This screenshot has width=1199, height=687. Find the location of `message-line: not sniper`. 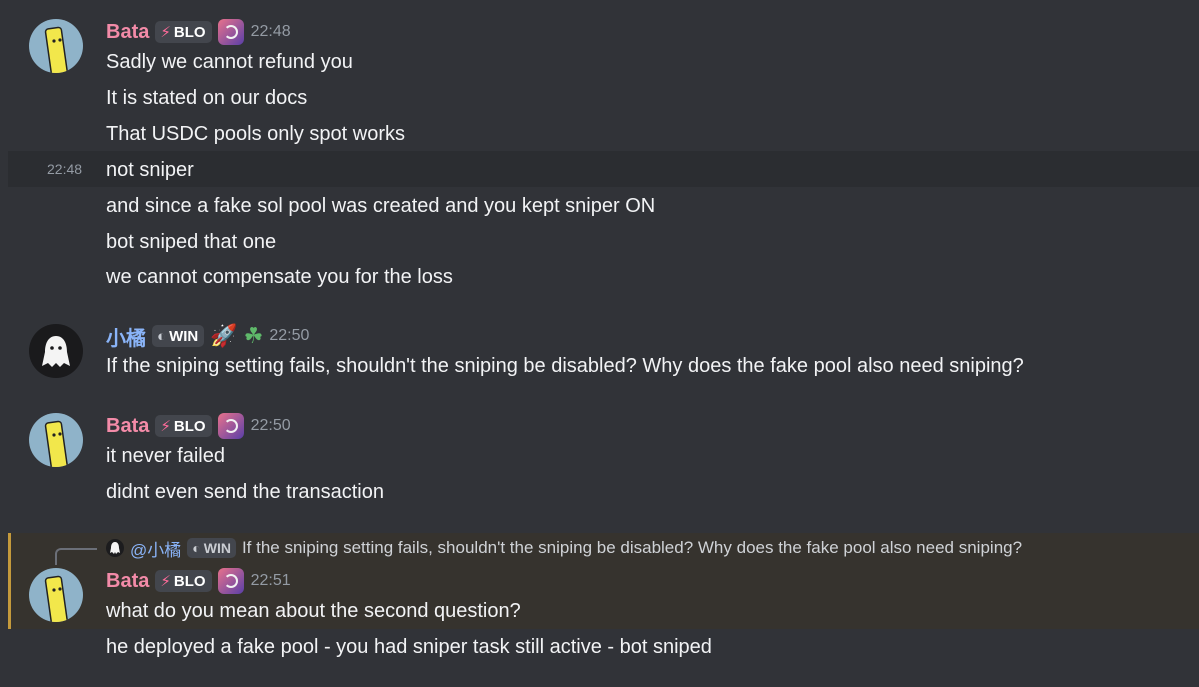

message-line: not sniper is located at coordinates (150, 170).